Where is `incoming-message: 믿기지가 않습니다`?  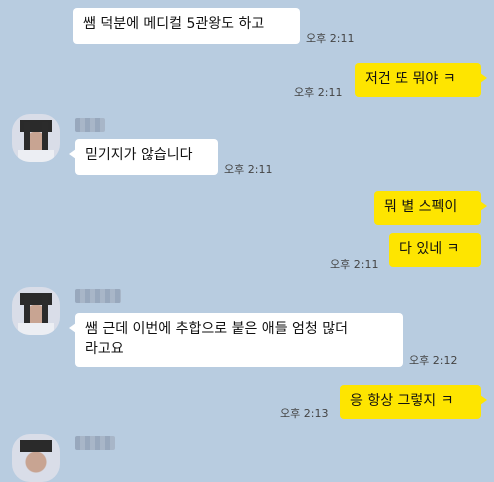
incoming-message: 믿기지가 않습니다 is located at coordinates (143, 157).